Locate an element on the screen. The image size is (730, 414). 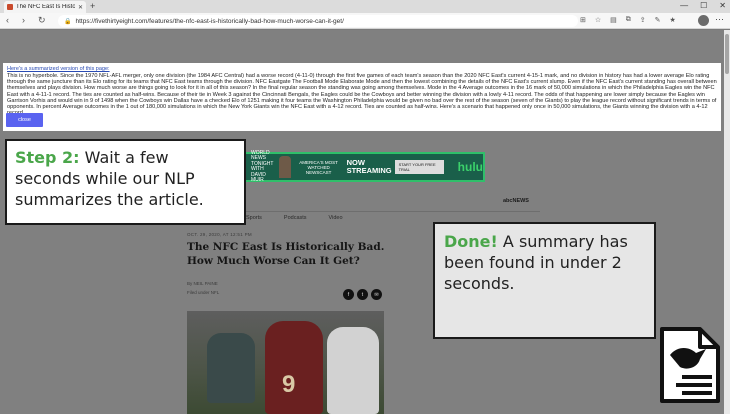
ad-logo: WORLD NEWS TONIGHT WITH DAVID MUIR is located at coordinates (262, 166).